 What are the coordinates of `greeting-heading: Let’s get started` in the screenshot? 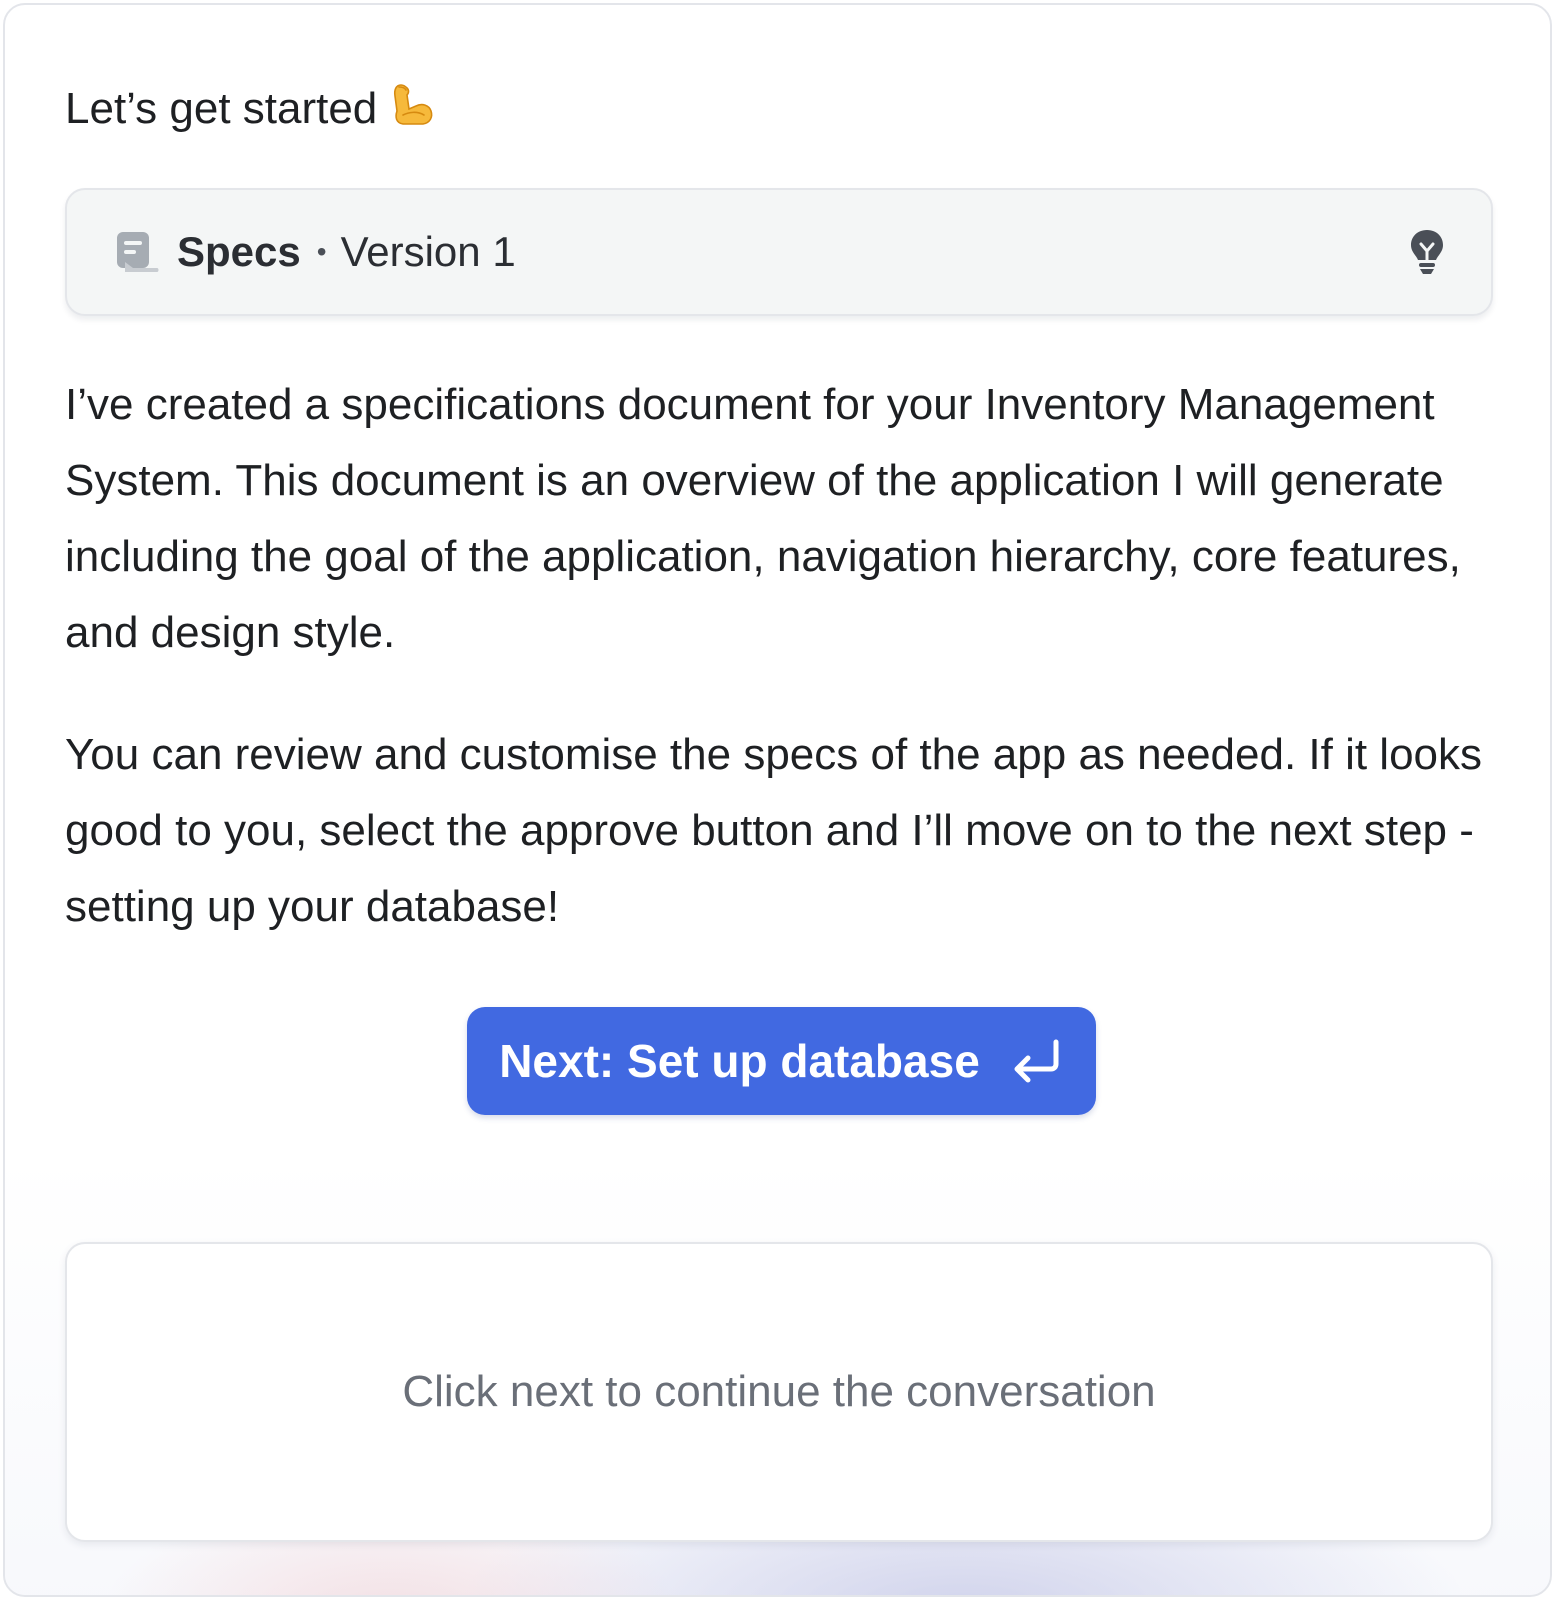 It's located at (250, 108).